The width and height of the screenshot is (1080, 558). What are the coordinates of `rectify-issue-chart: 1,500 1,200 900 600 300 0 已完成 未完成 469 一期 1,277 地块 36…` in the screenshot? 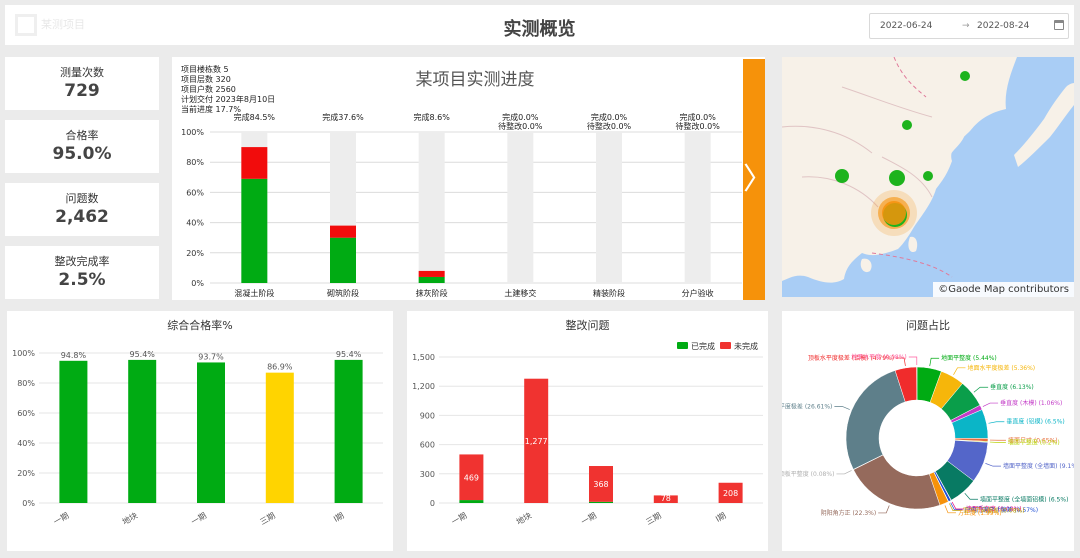 It's located at (587, 434).